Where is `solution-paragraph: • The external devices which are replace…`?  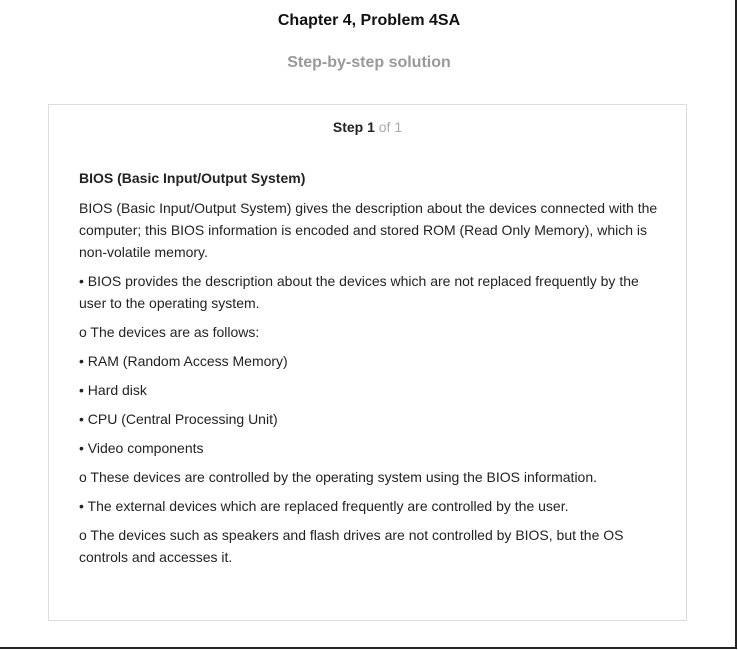
solution-paragraph: • The external devices which are replace… is located at coordinates (324, 506).